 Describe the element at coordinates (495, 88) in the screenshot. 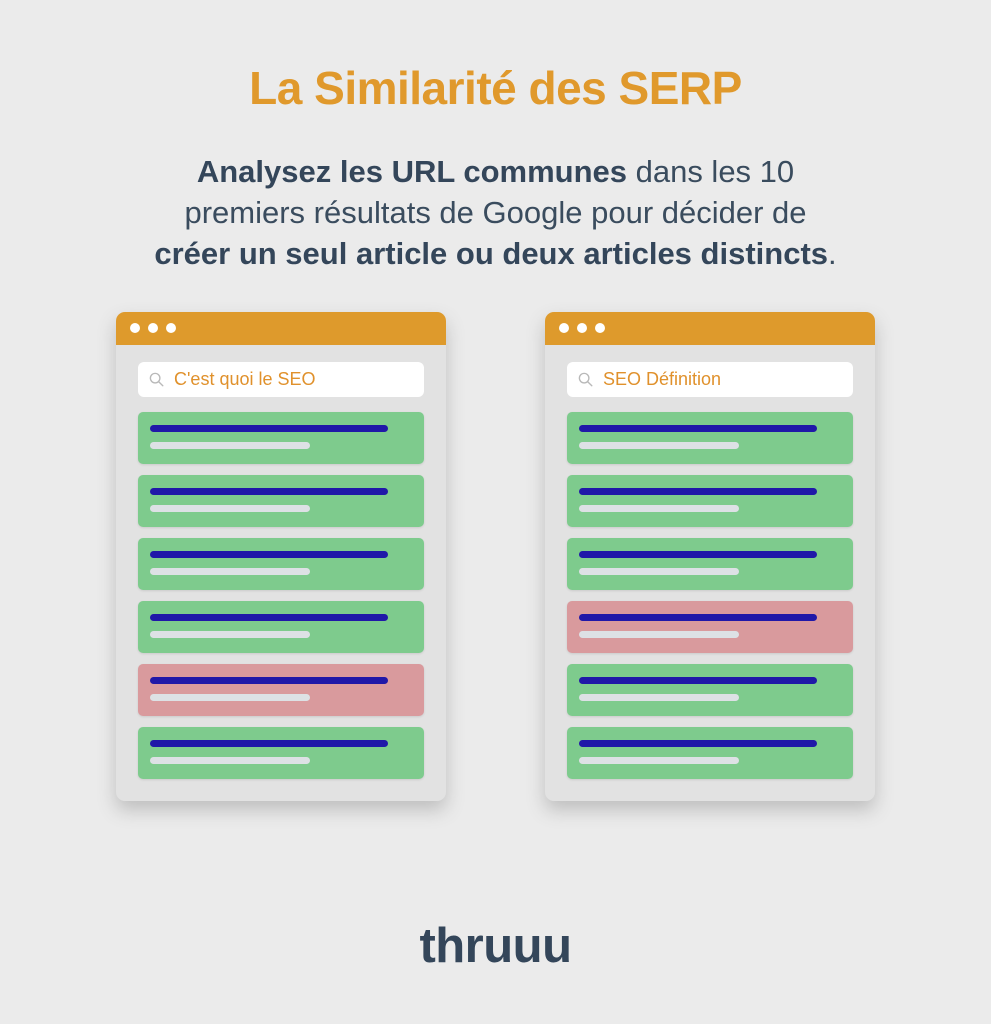

I see `page-title: La Similarité des SERP` at that location.